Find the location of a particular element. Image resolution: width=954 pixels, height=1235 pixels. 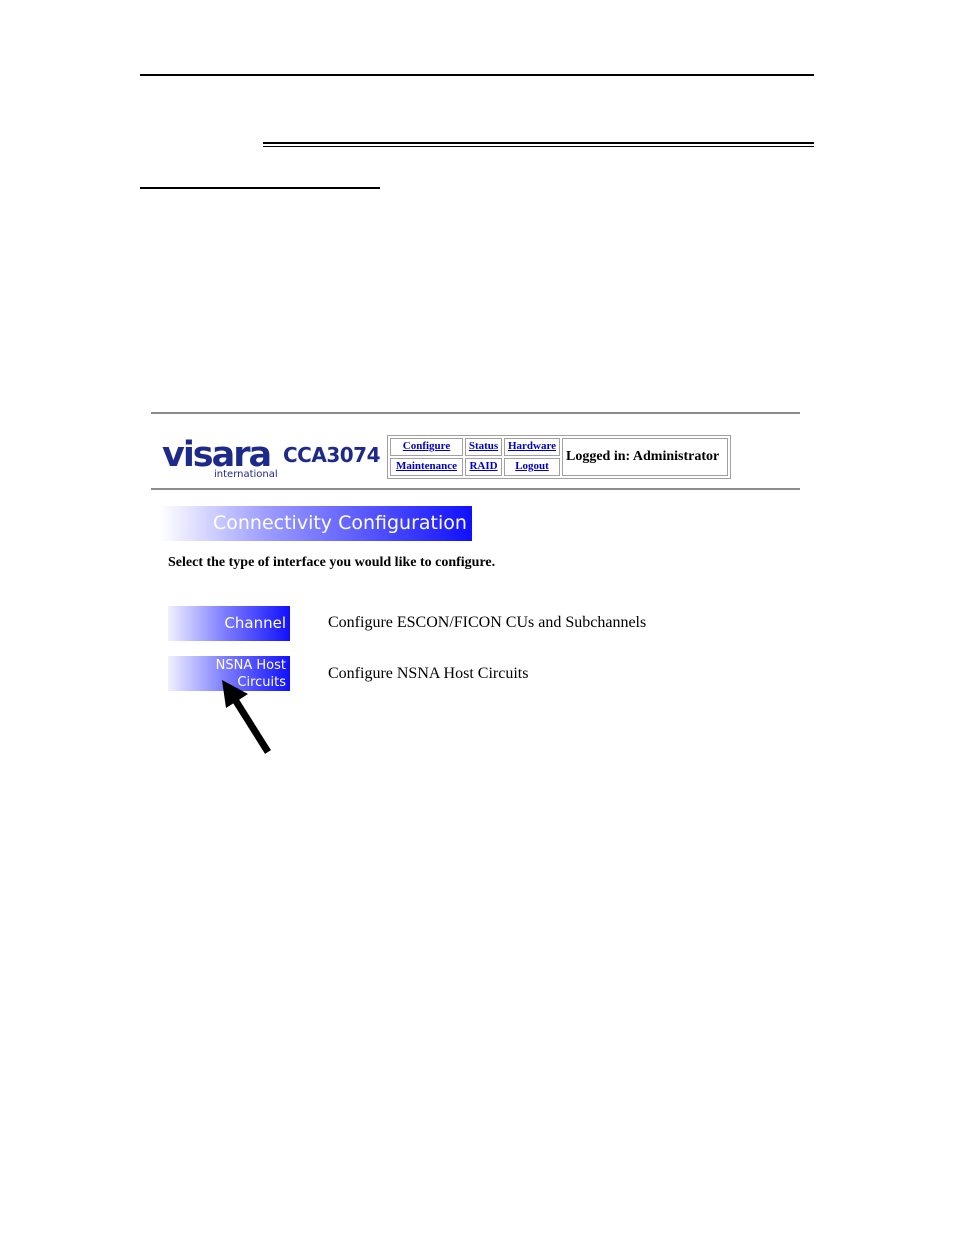

header-divider-top is located at coordinates (475, 413).